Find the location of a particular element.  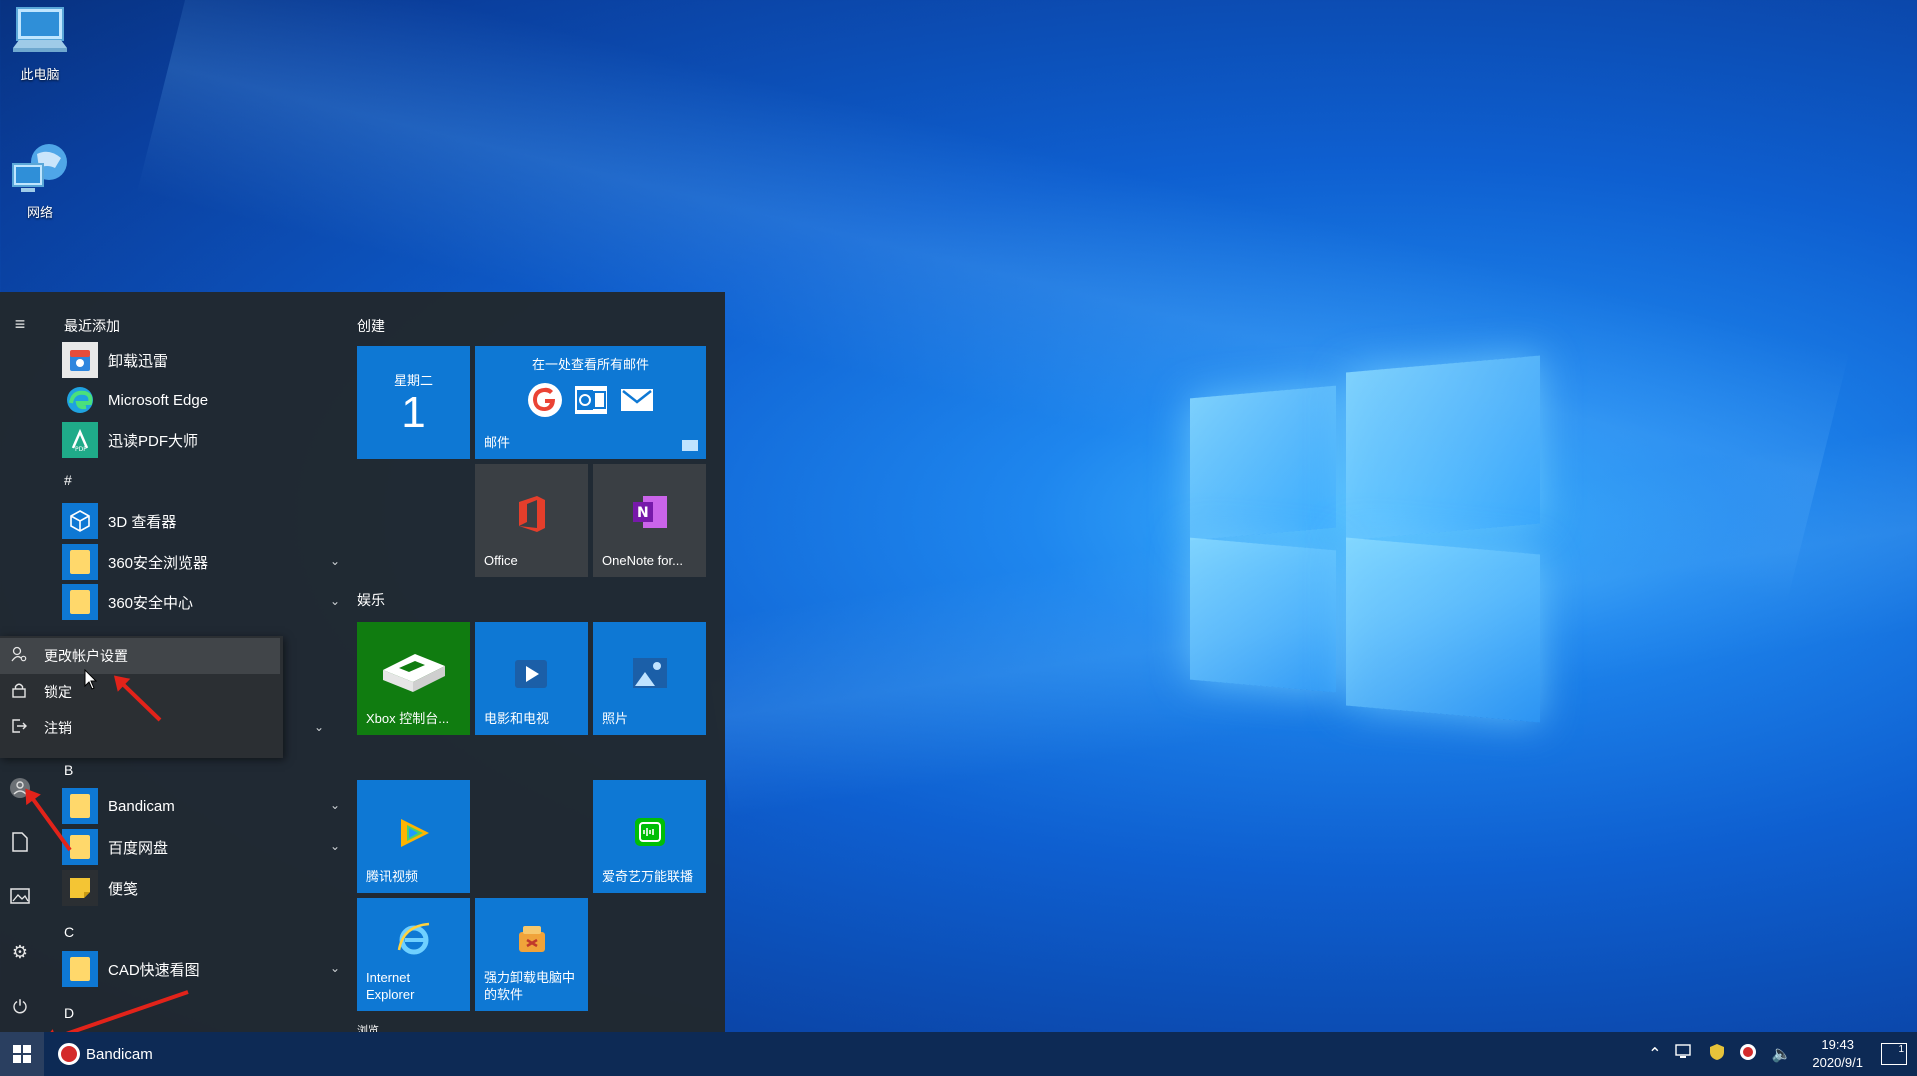

tencent-video-tile: 腾讯视频 is located at coordinates (413, 836).